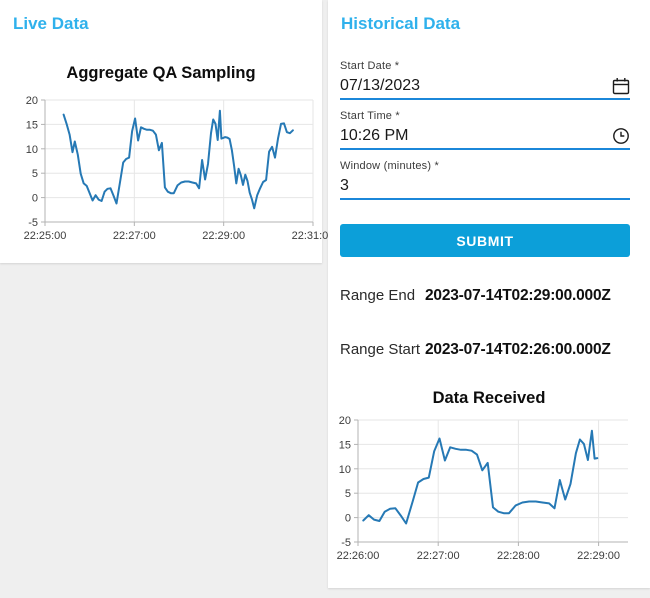 Image resolution: width=650 pixels, height=598 pixels. What do you see at coordinates (489, 398) in the screenshot?
I see `historical-chart-title: Data Received` at bounding box center [489, 398].